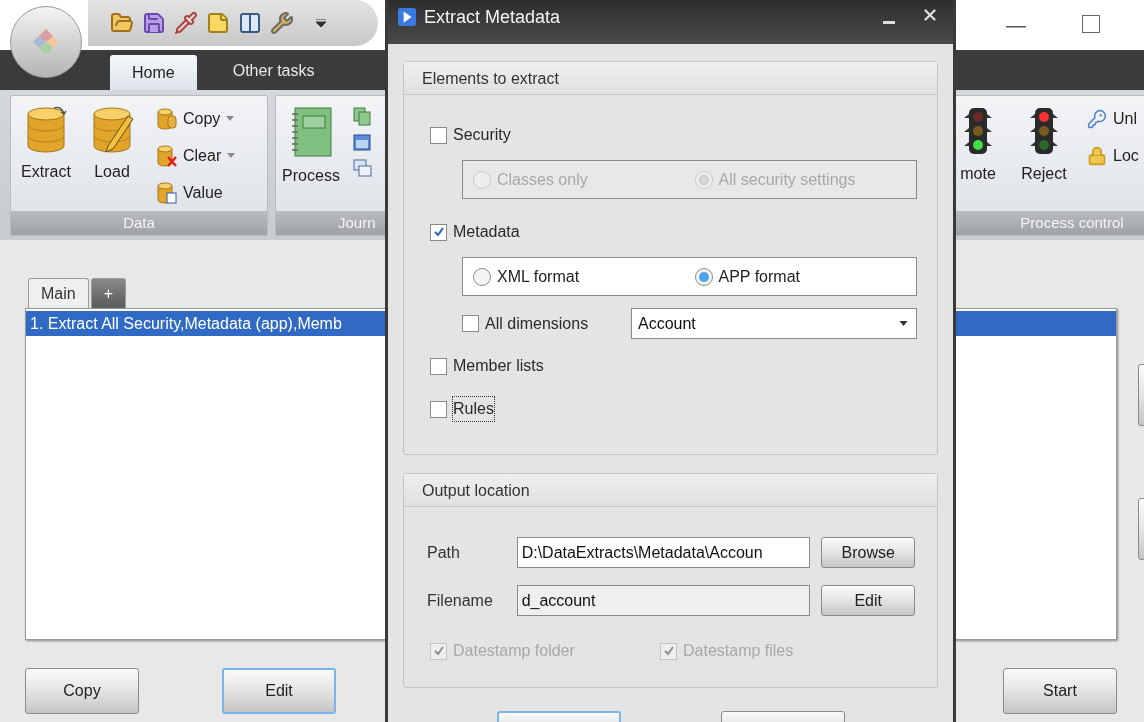 The image size is (1144, 722). Describe the element at coordinates (868, 600) in the screenshot. I see `field-button: Edit` at that location.